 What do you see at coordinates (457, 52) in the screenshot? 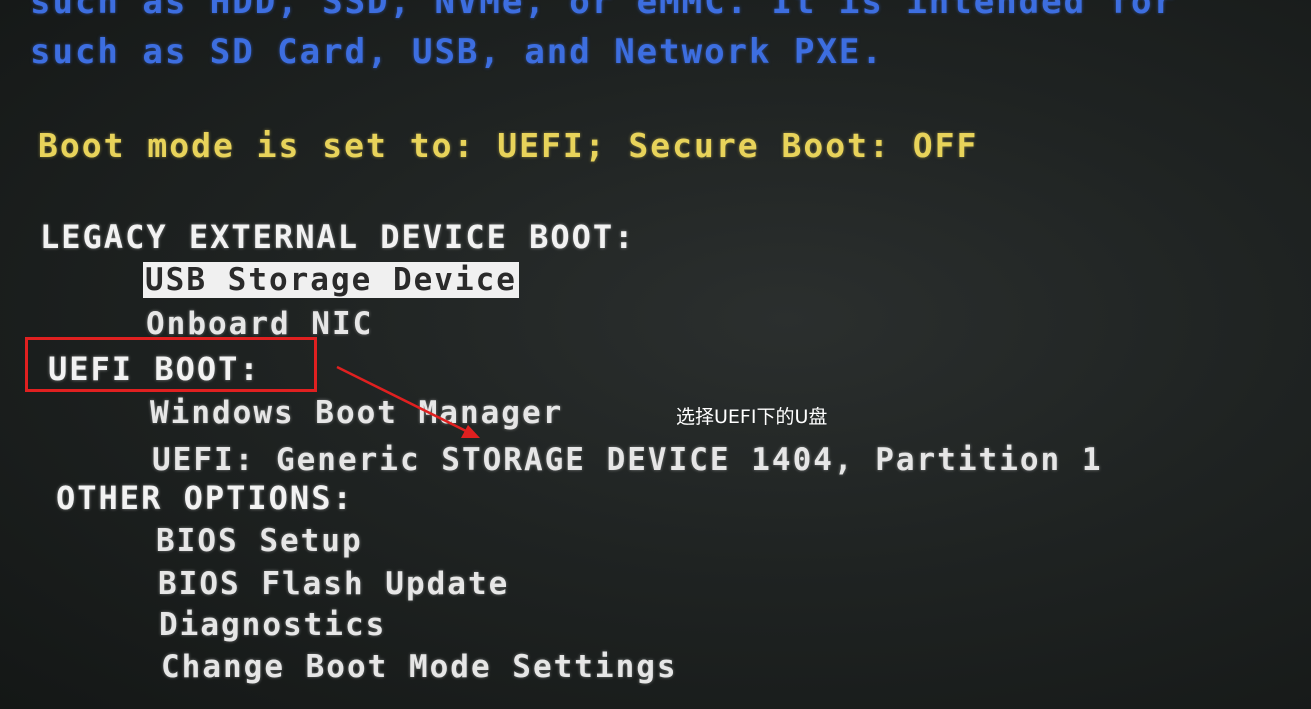
I see `intro-text-line-2: such as SD Card, USB, and Network PXE.` at bounding box center [457, 52].